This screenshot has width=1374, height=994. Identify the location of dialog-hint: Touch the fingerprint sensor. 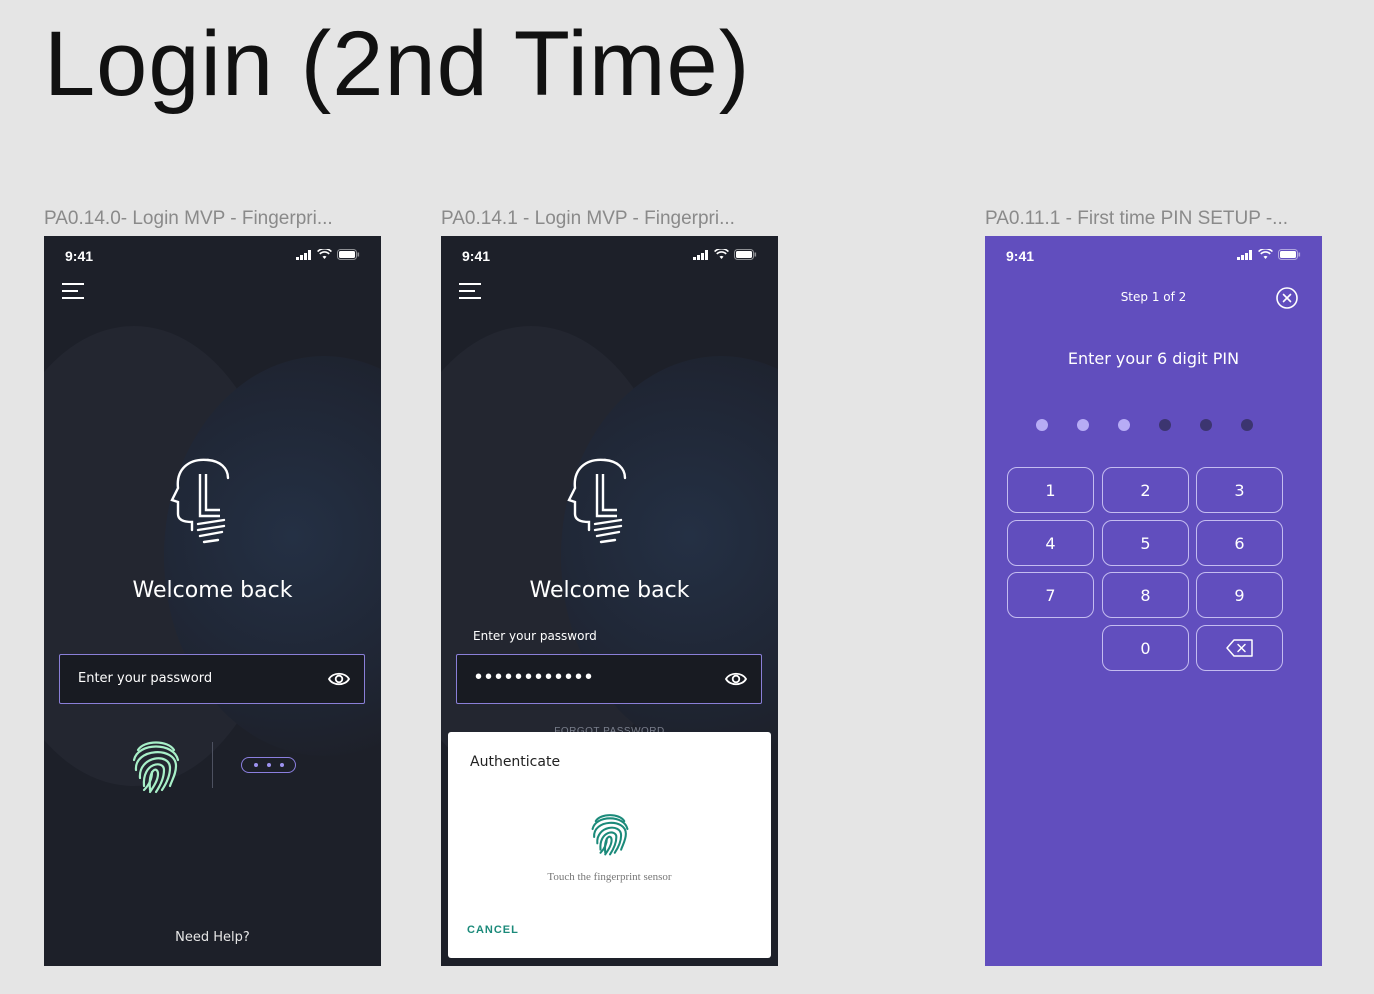
(609, 877).